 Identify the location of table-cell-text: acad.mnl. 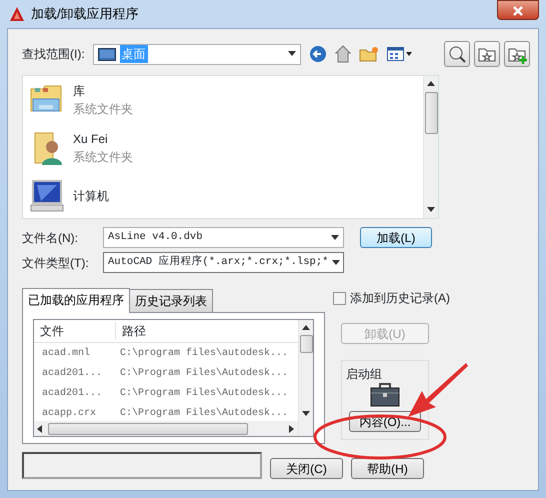
(66, 353).